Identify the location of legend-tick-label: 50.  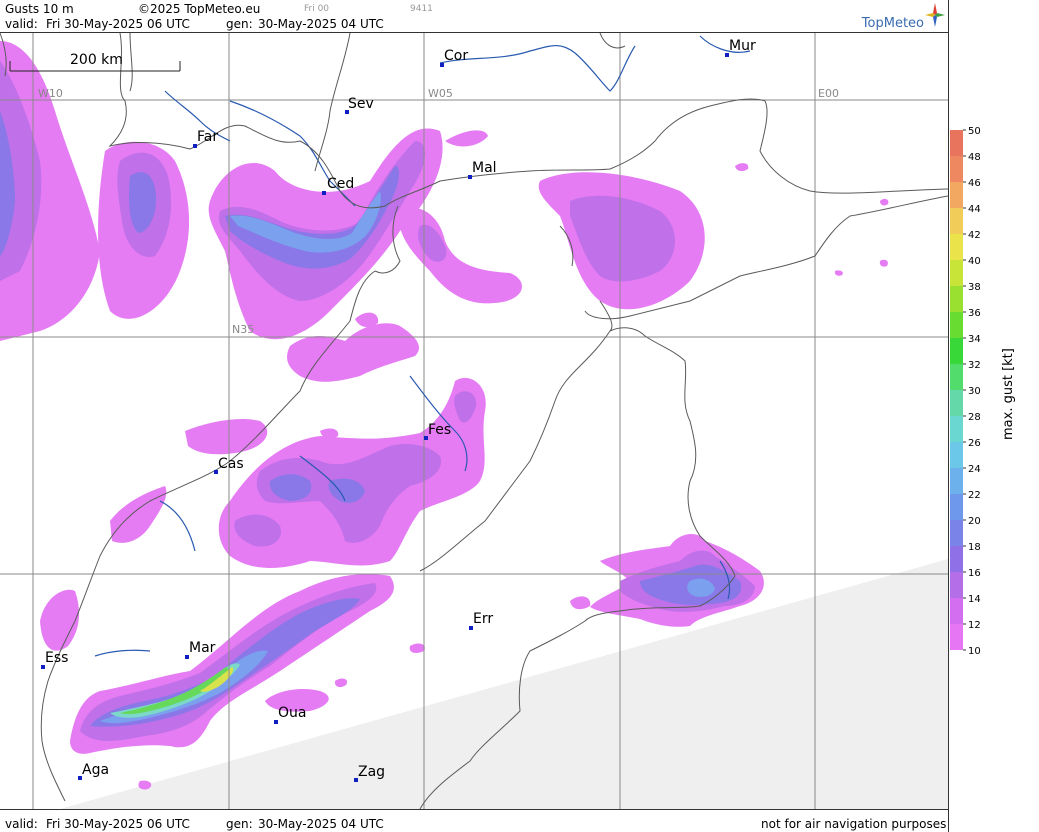
(974, 131).